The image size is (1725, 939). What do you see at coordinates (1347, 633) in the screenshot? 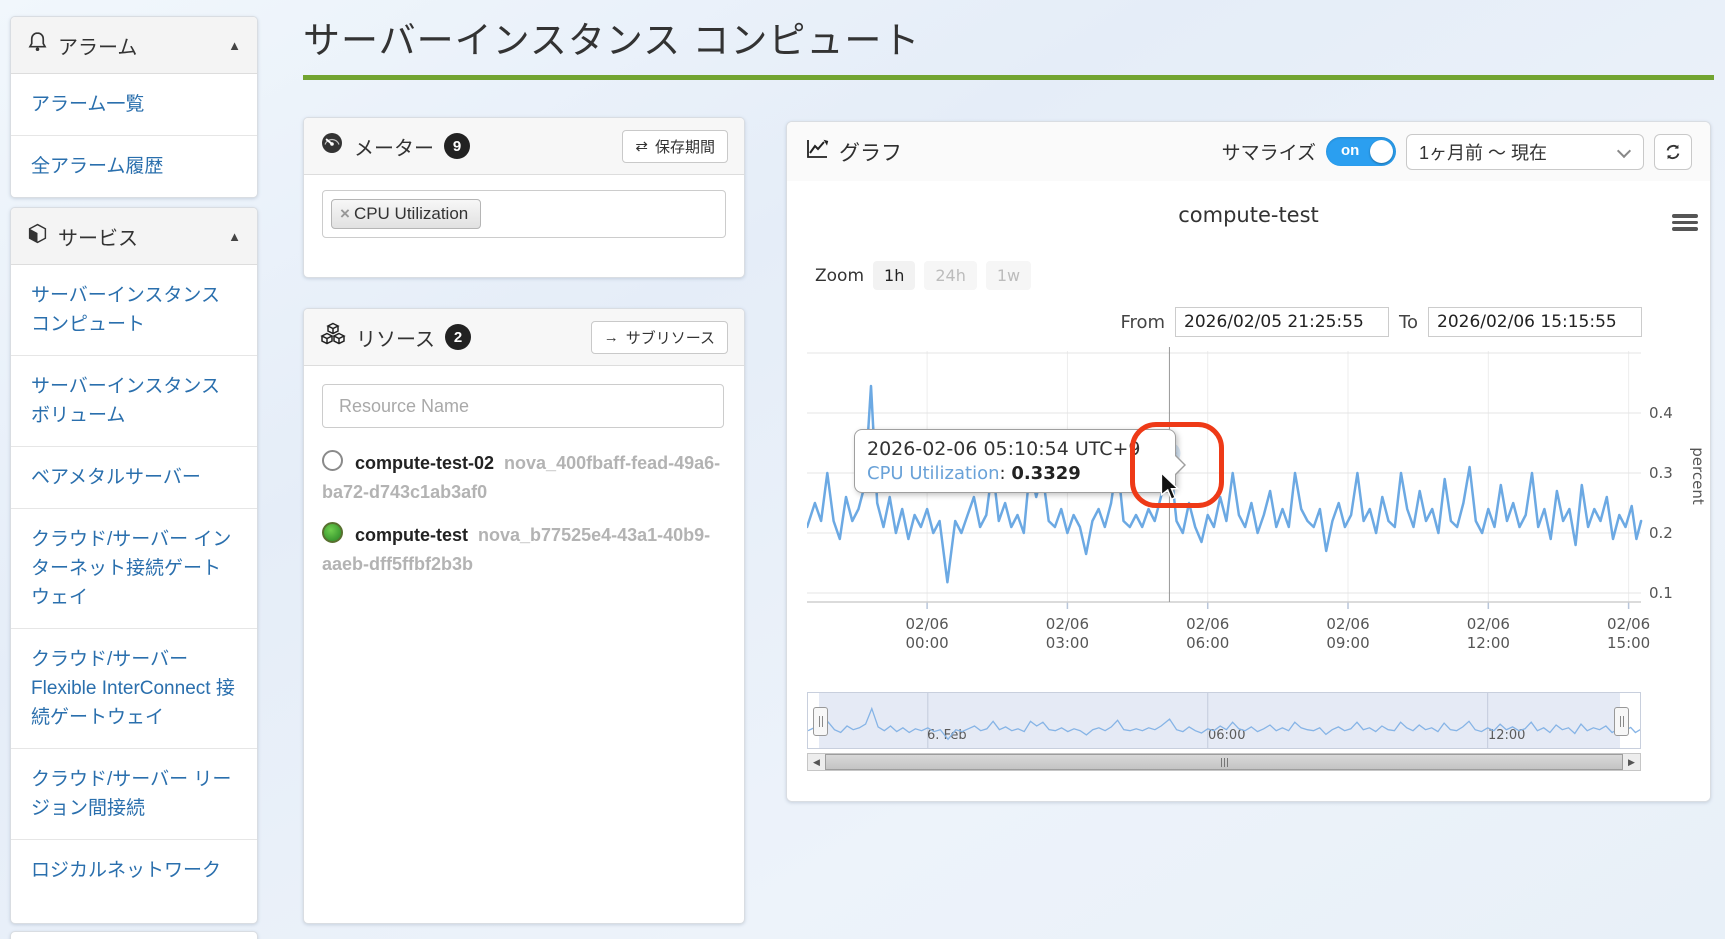
I see `svg-text:02/0609:00: 02/06 09:00` at bounding box center [1347, 633].